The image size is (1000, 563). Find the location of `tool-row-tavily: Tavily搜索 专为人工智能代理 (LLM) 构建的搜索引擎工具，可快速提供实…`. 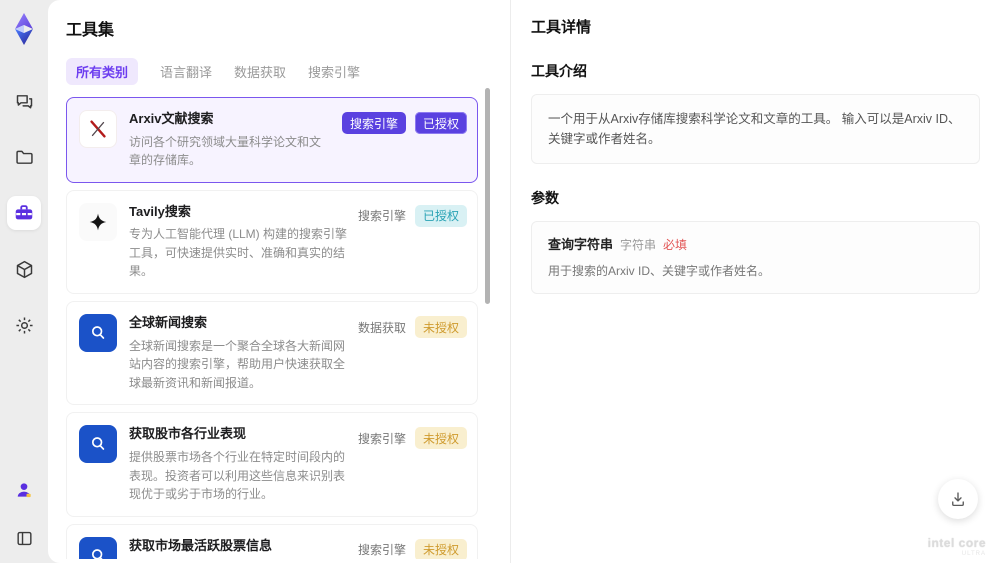

tool-row-tavily: Tavily搜索 专为人工智能代理 (LLM) 构建的搜索引擎工具，可快速提供实… is located at coordinates (272, 242).